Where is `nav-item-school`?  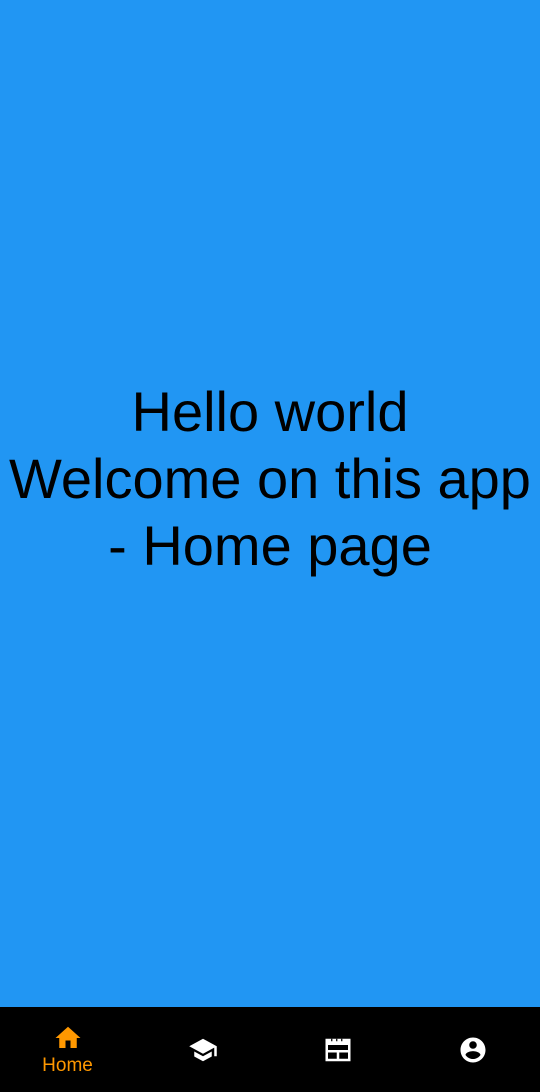
nav-item-school is located at coordinates (202, 1049).